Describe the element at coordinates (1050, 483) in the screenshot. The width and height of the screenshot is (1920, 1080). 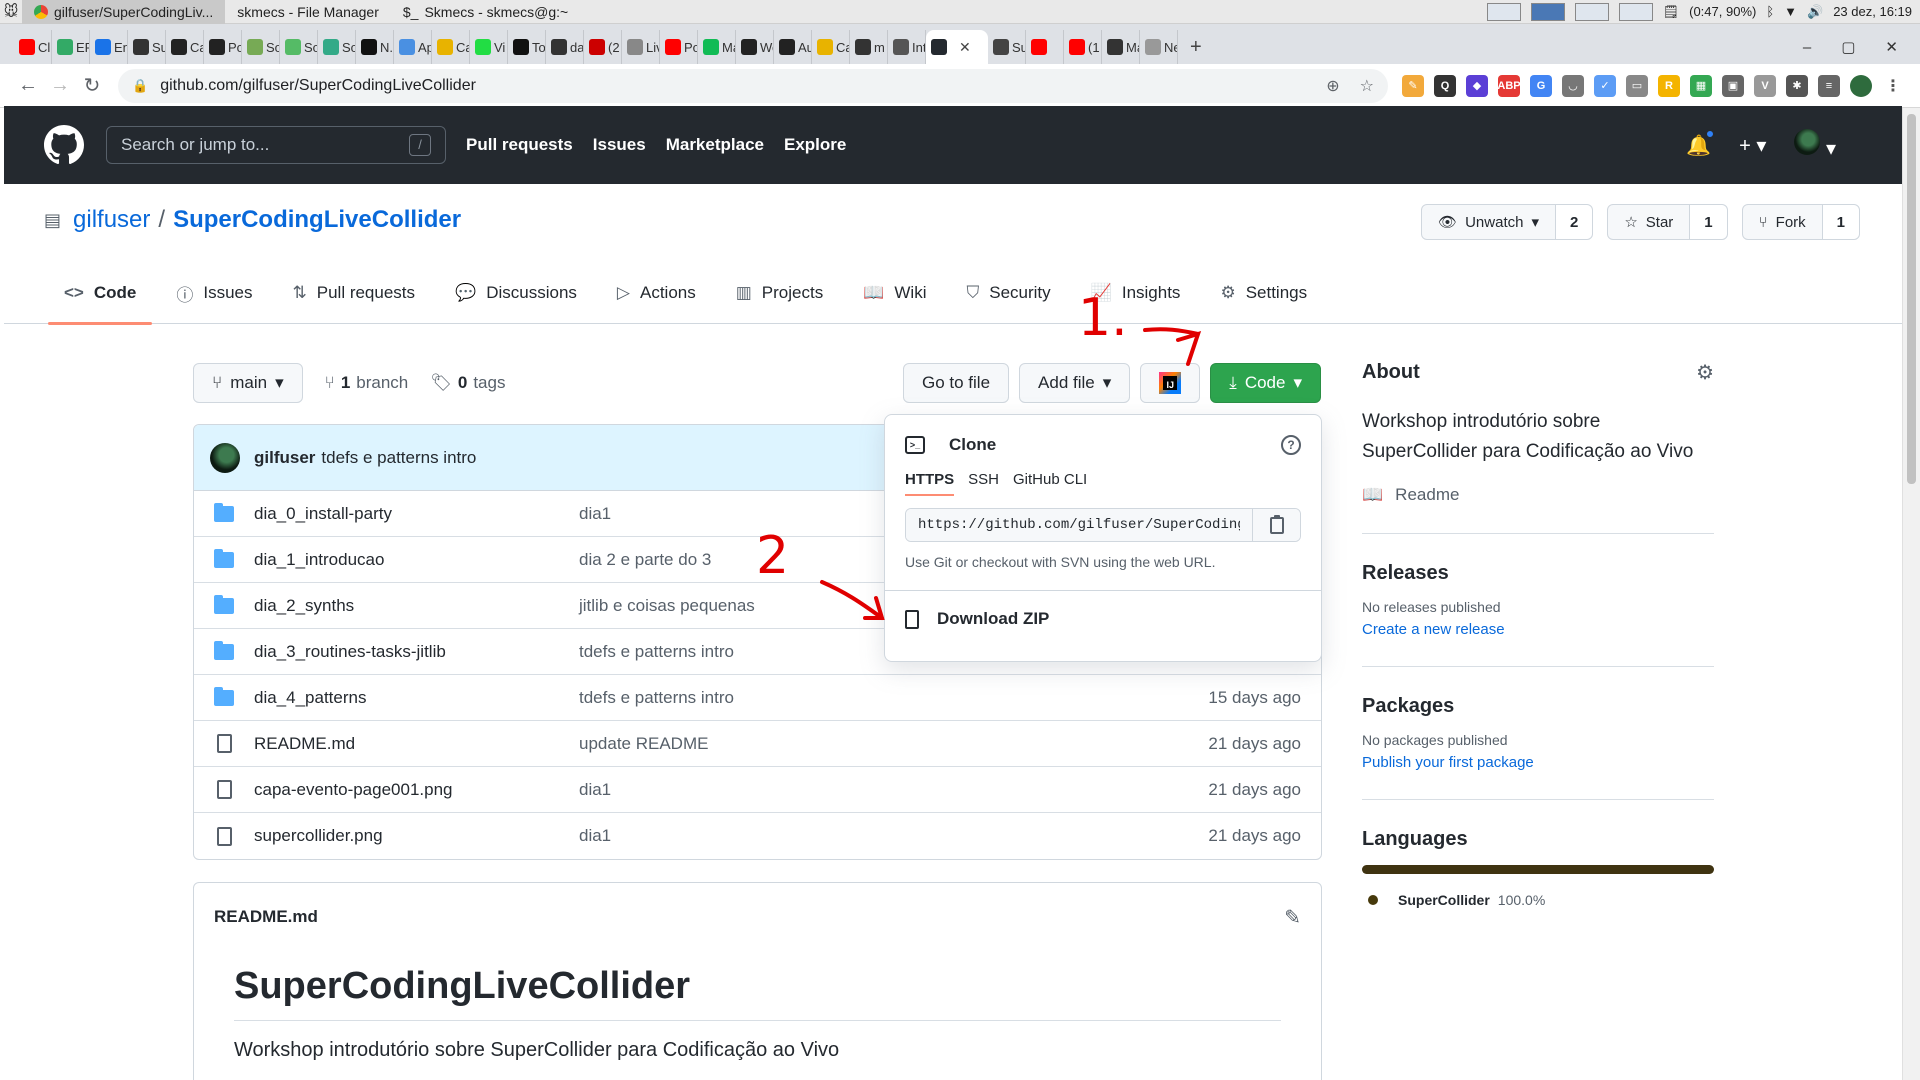
I see `clone-tab-github-cli: GitHub CLI` at that location.